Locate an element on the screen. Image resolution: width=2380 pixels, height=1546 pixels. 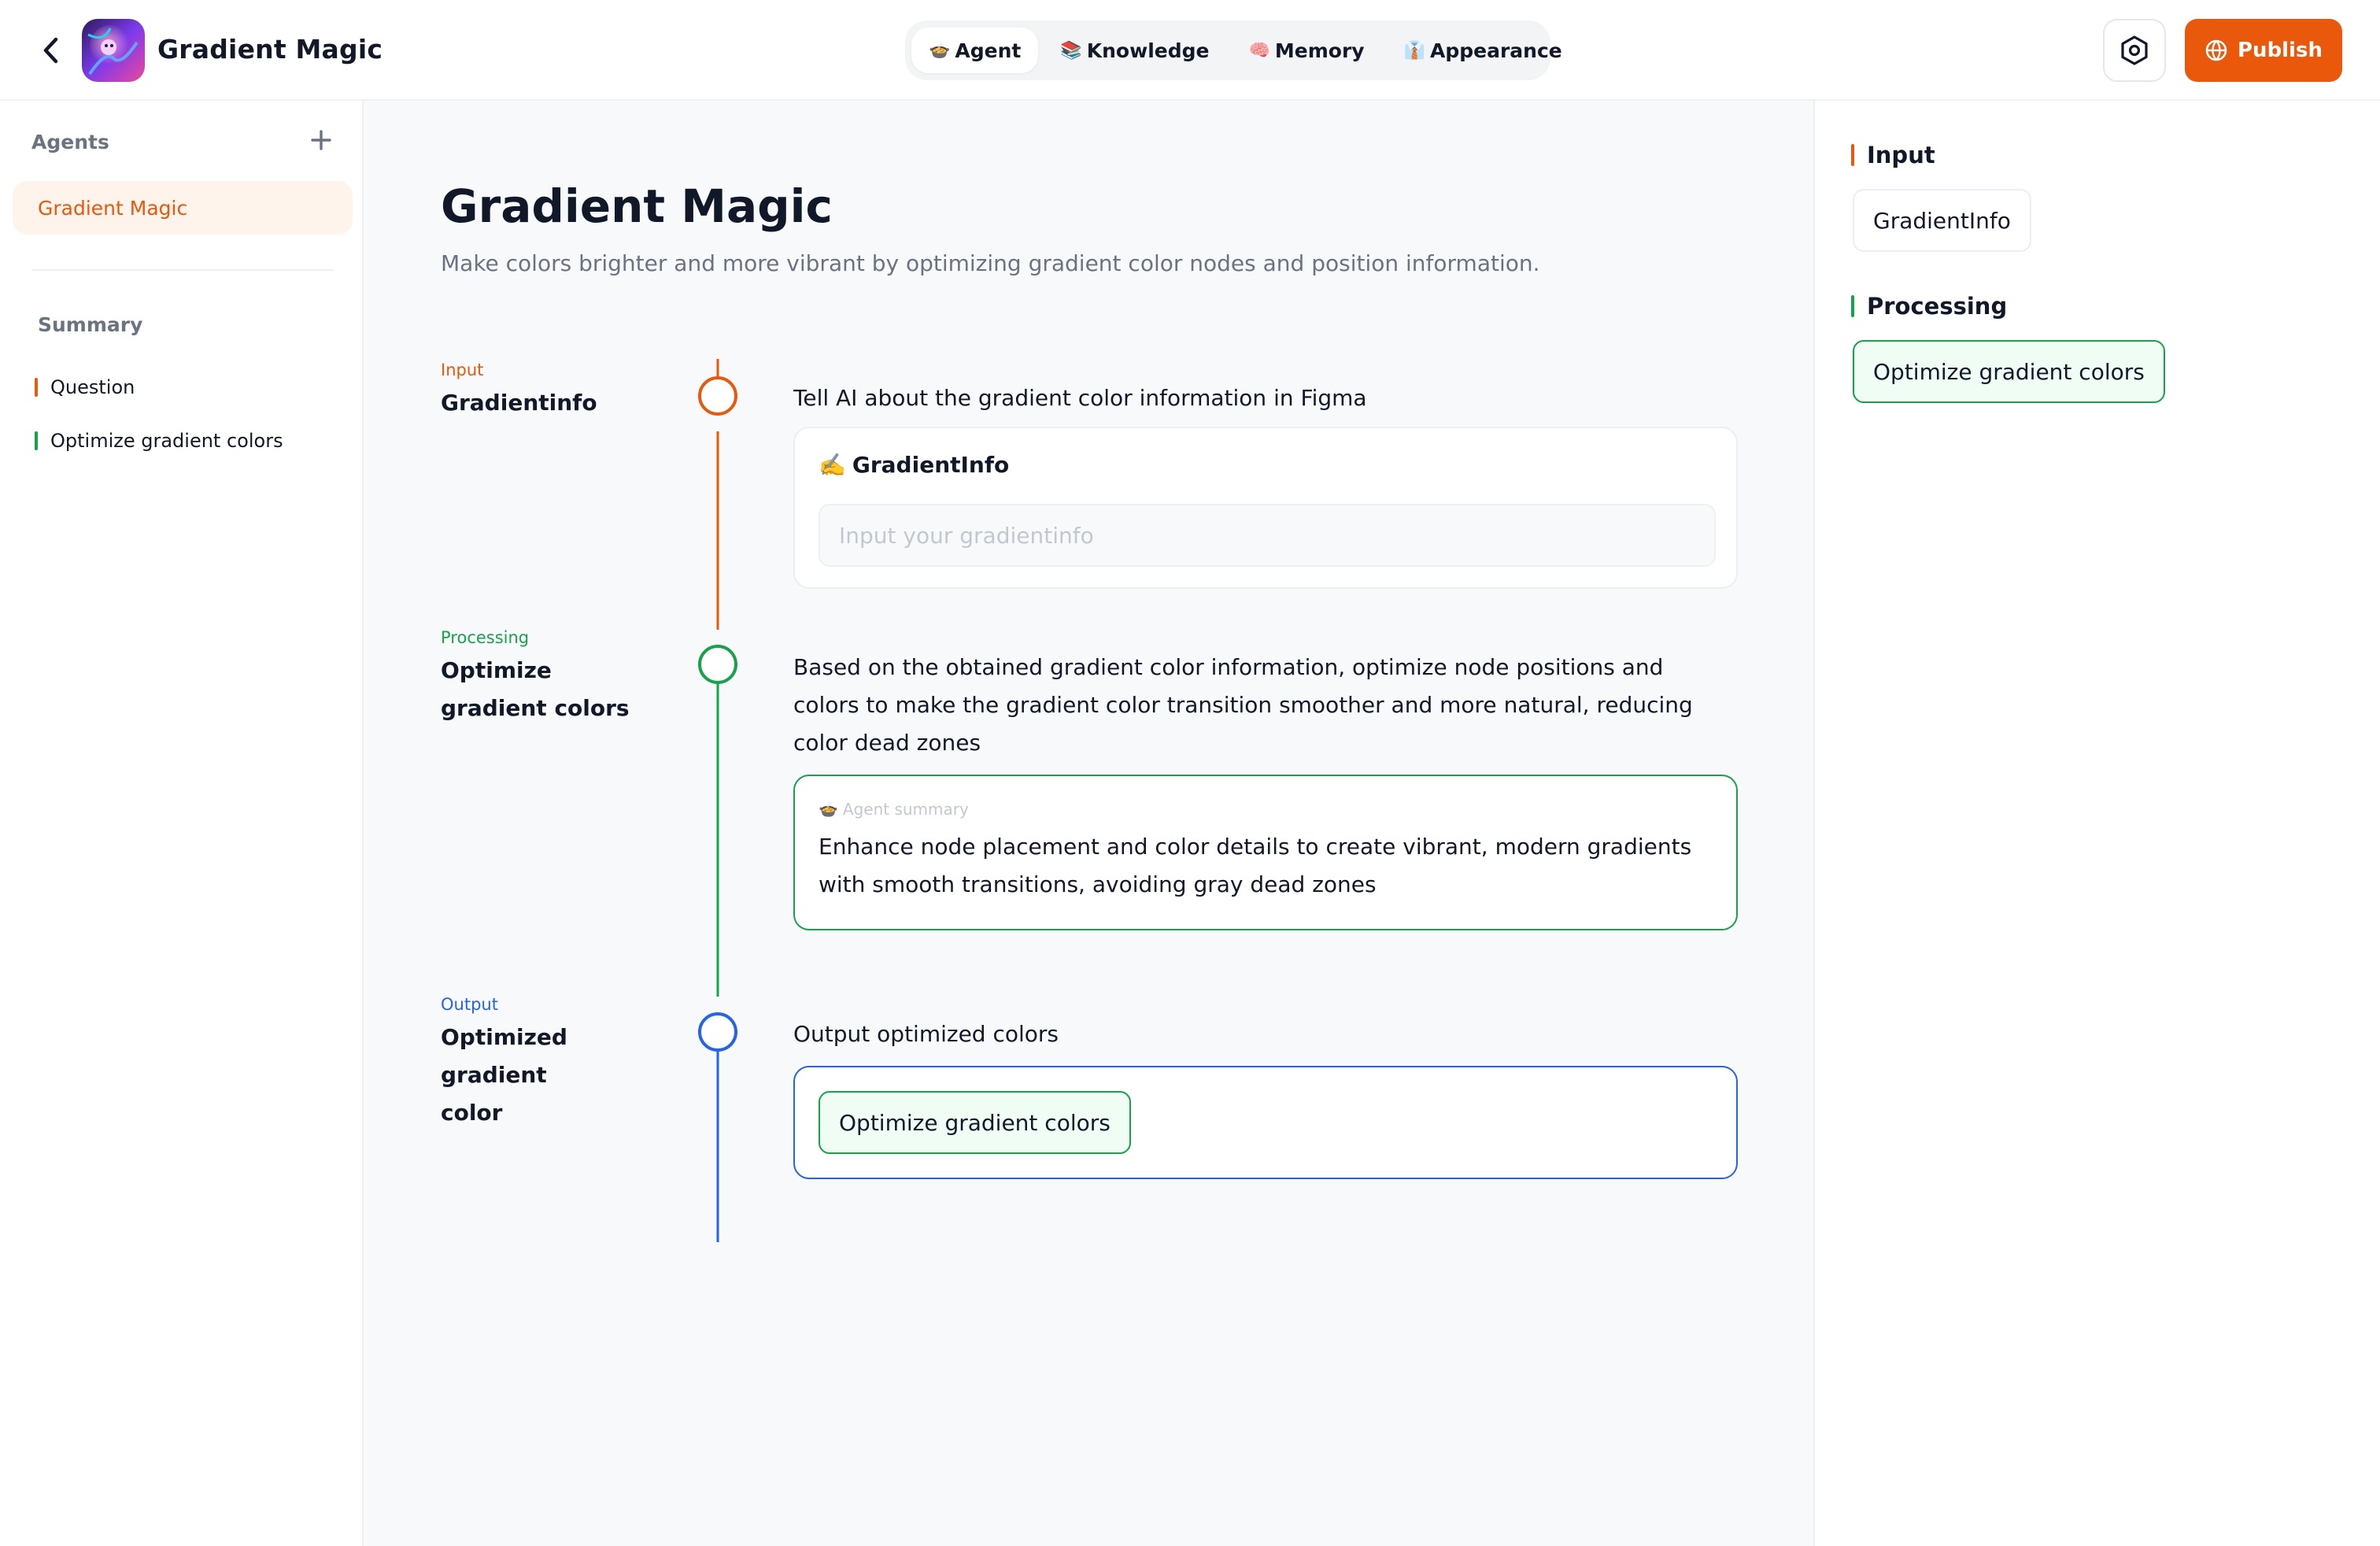
step-tag-output: Output is located at coordinates (469, 1004).